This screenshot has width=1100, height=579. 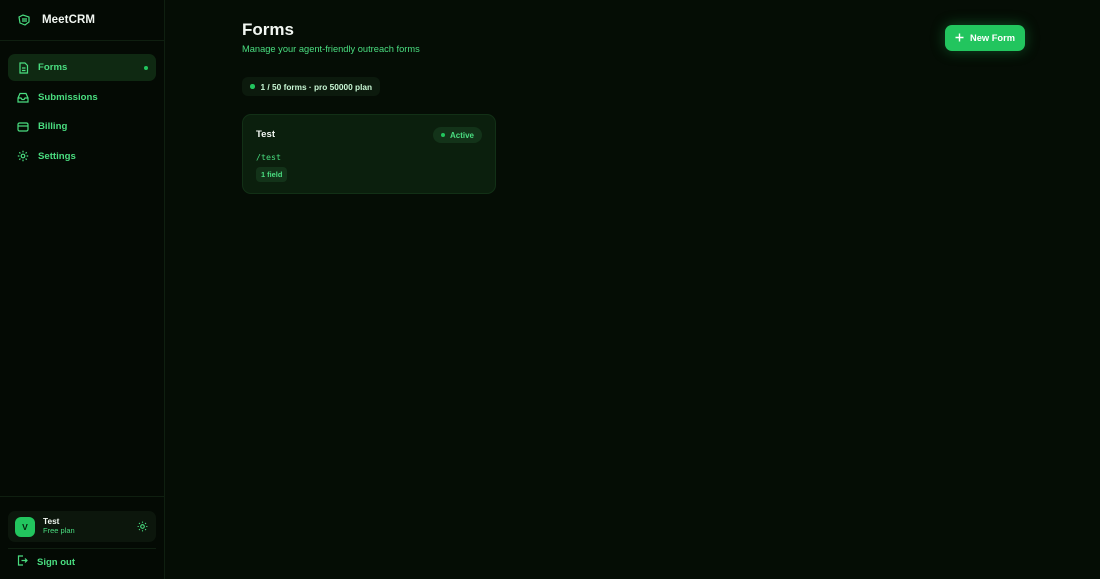 I want to click on sign-out-button: Sign out, so click(x=82, y=562).